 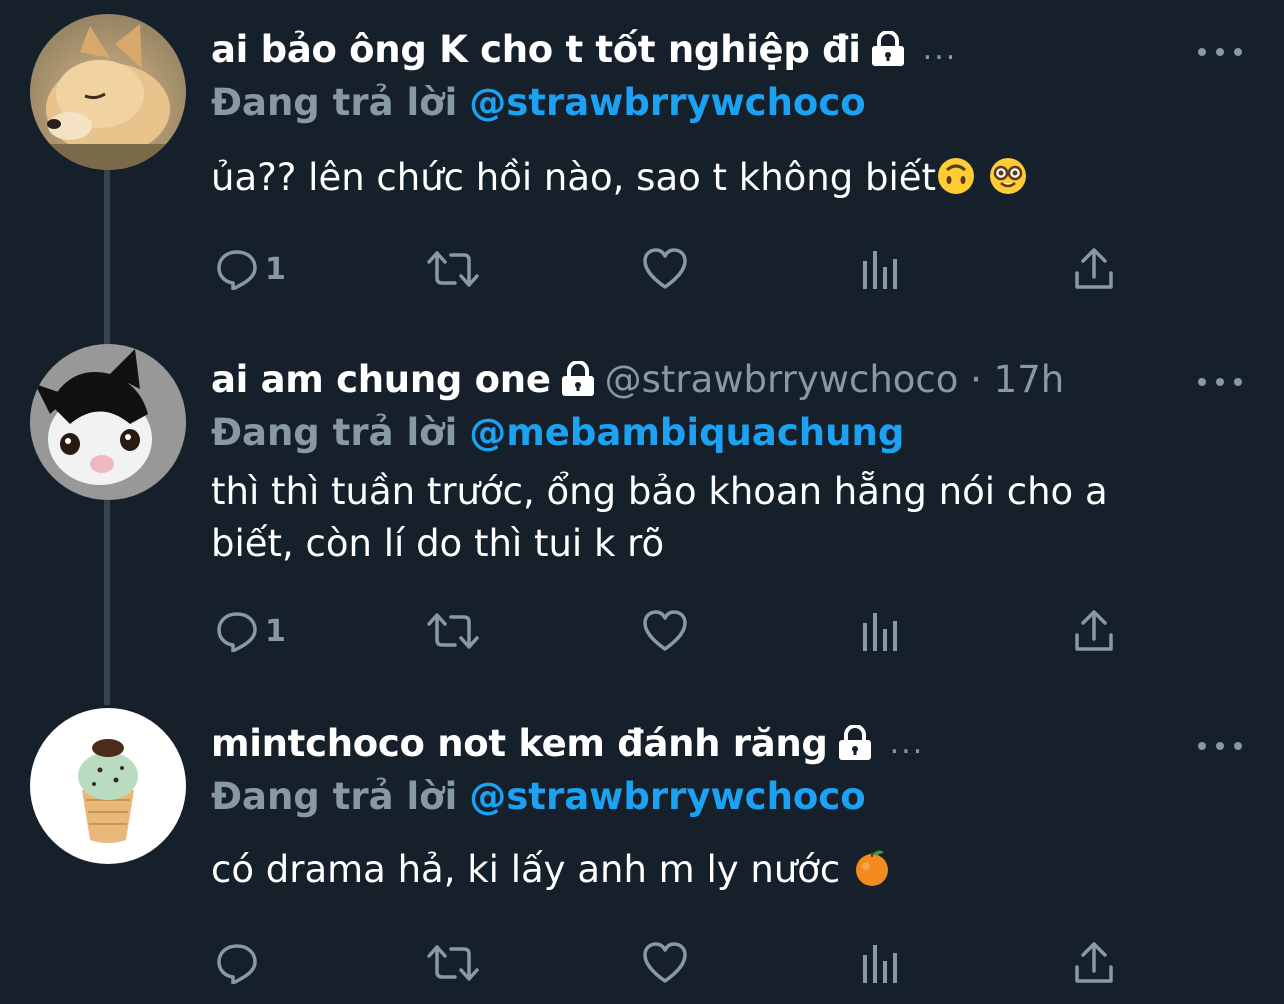 What do you see at coordinates (872, 874) in the screenshot?
I see `tangerine-emoji` at bounding box center [872, 874].